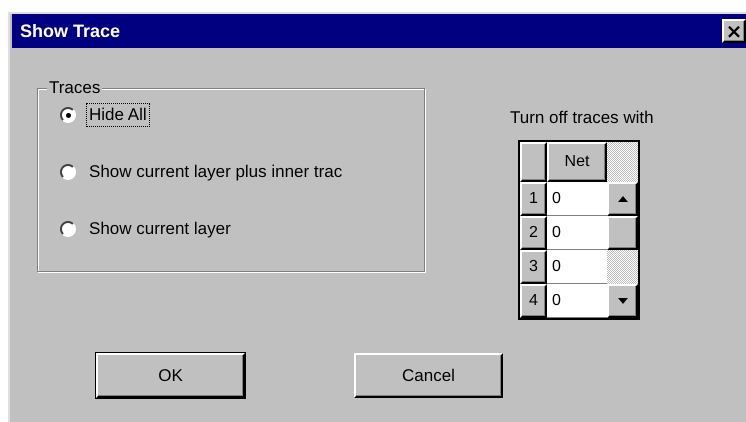 The image size is (746, 422). I want to click on scroll-down-button, so click(622, 301).